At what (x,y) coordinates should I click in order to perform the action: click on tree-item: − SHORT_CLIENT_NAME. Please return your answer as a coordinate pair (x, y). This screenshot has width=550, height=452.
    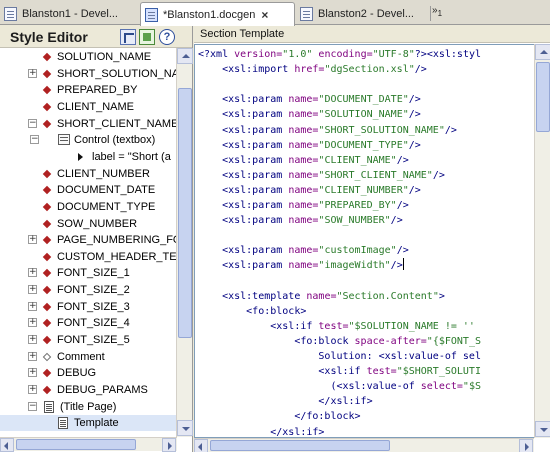
    Looking at the image, I should click on (88, 124).